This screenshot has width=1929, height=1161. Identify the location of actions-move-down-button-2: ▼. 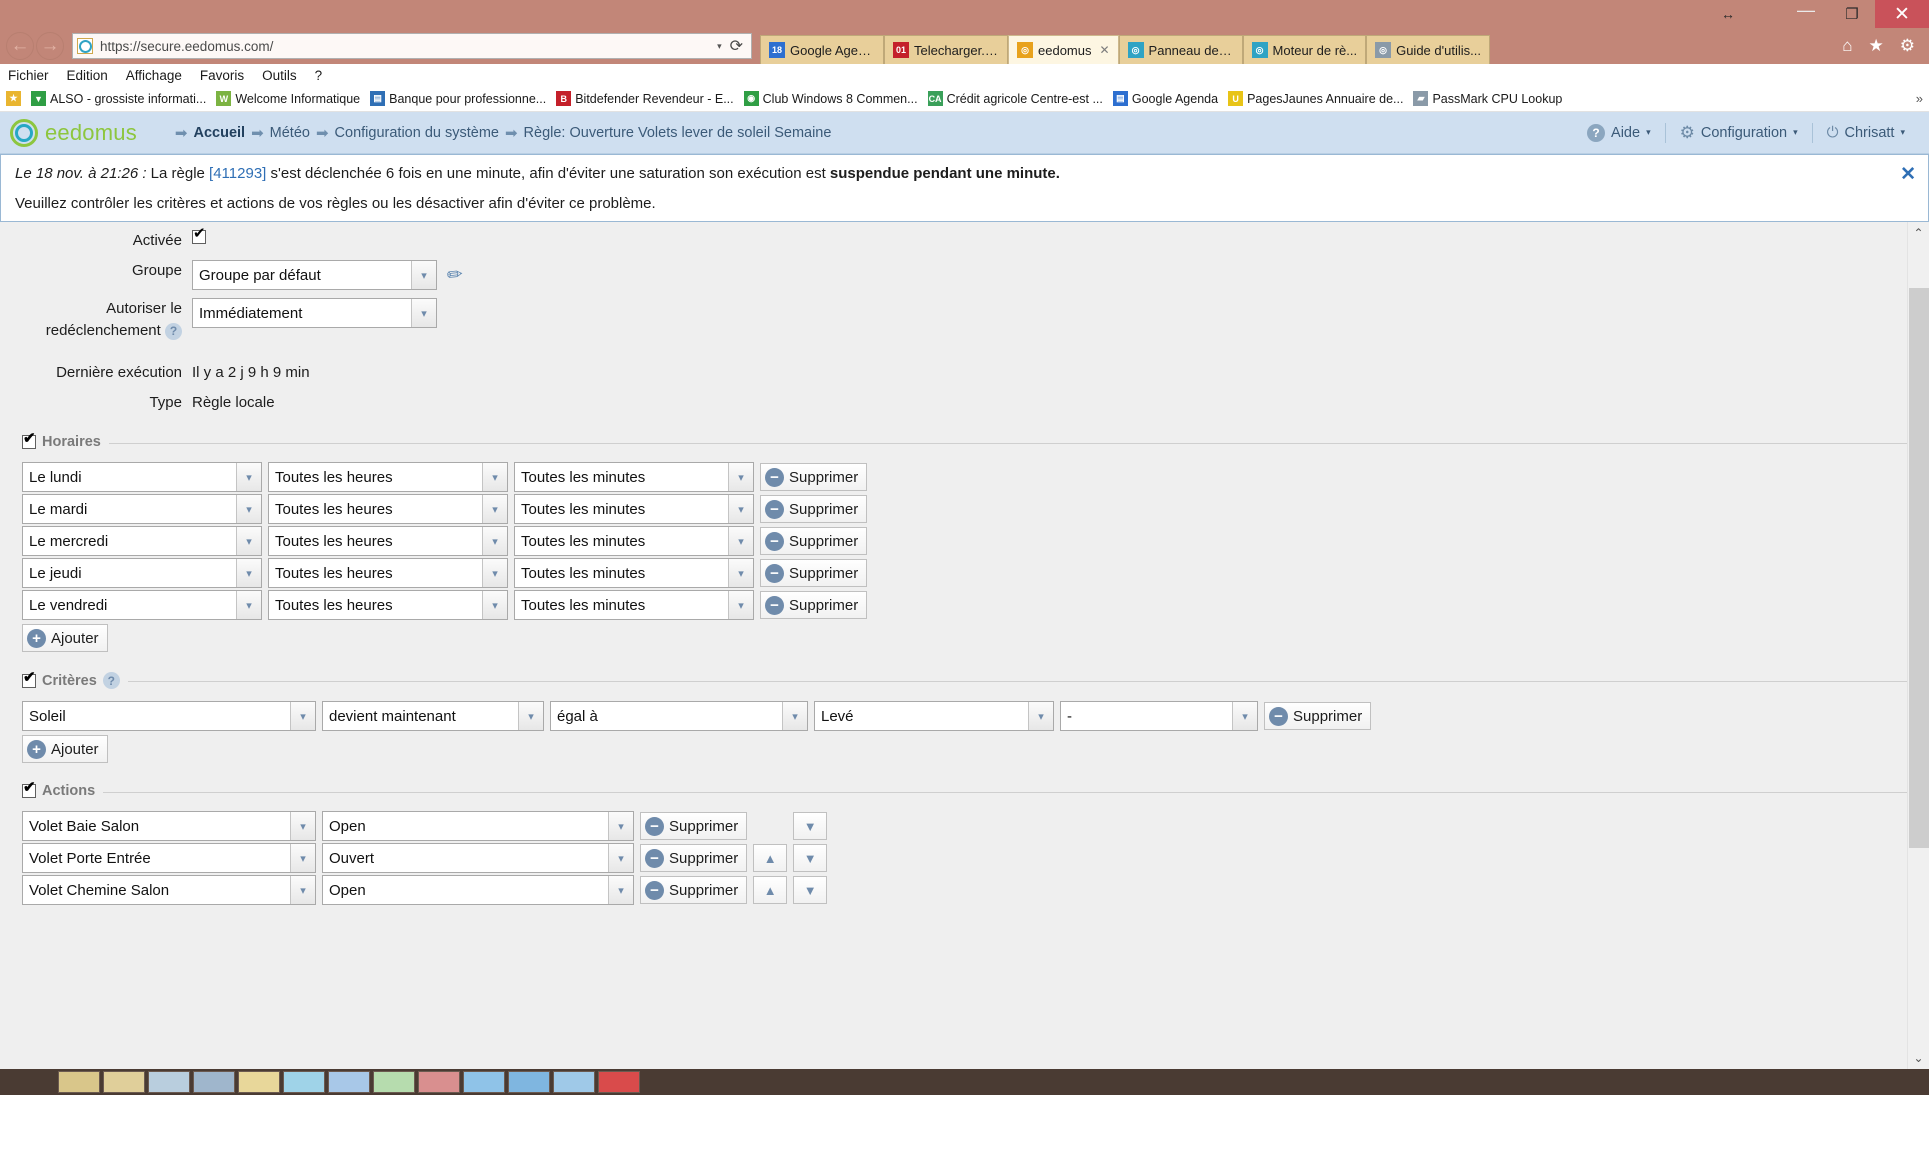
(810, 890).